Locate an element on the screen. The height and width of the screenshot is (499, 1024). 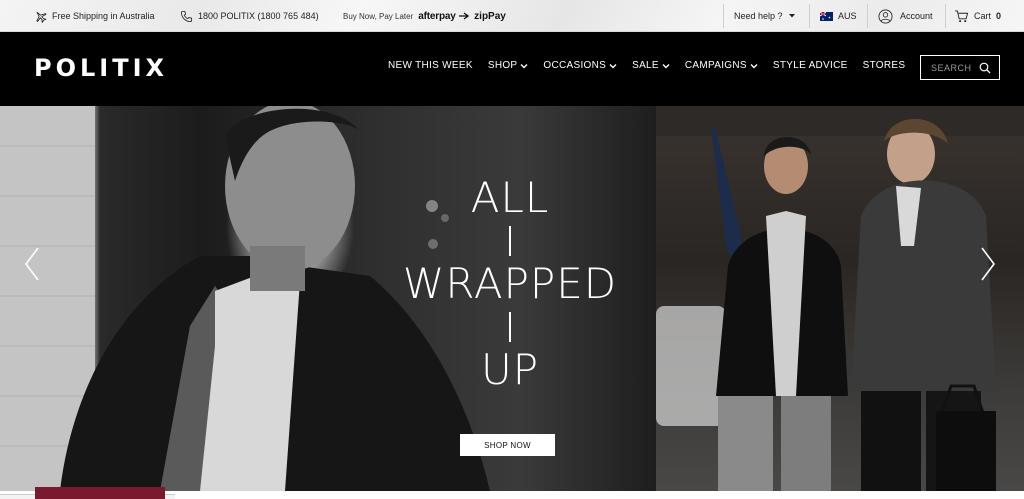
phone-text: 1800 POLITIX (1800 765 484) is located at coordinates (258, 16).